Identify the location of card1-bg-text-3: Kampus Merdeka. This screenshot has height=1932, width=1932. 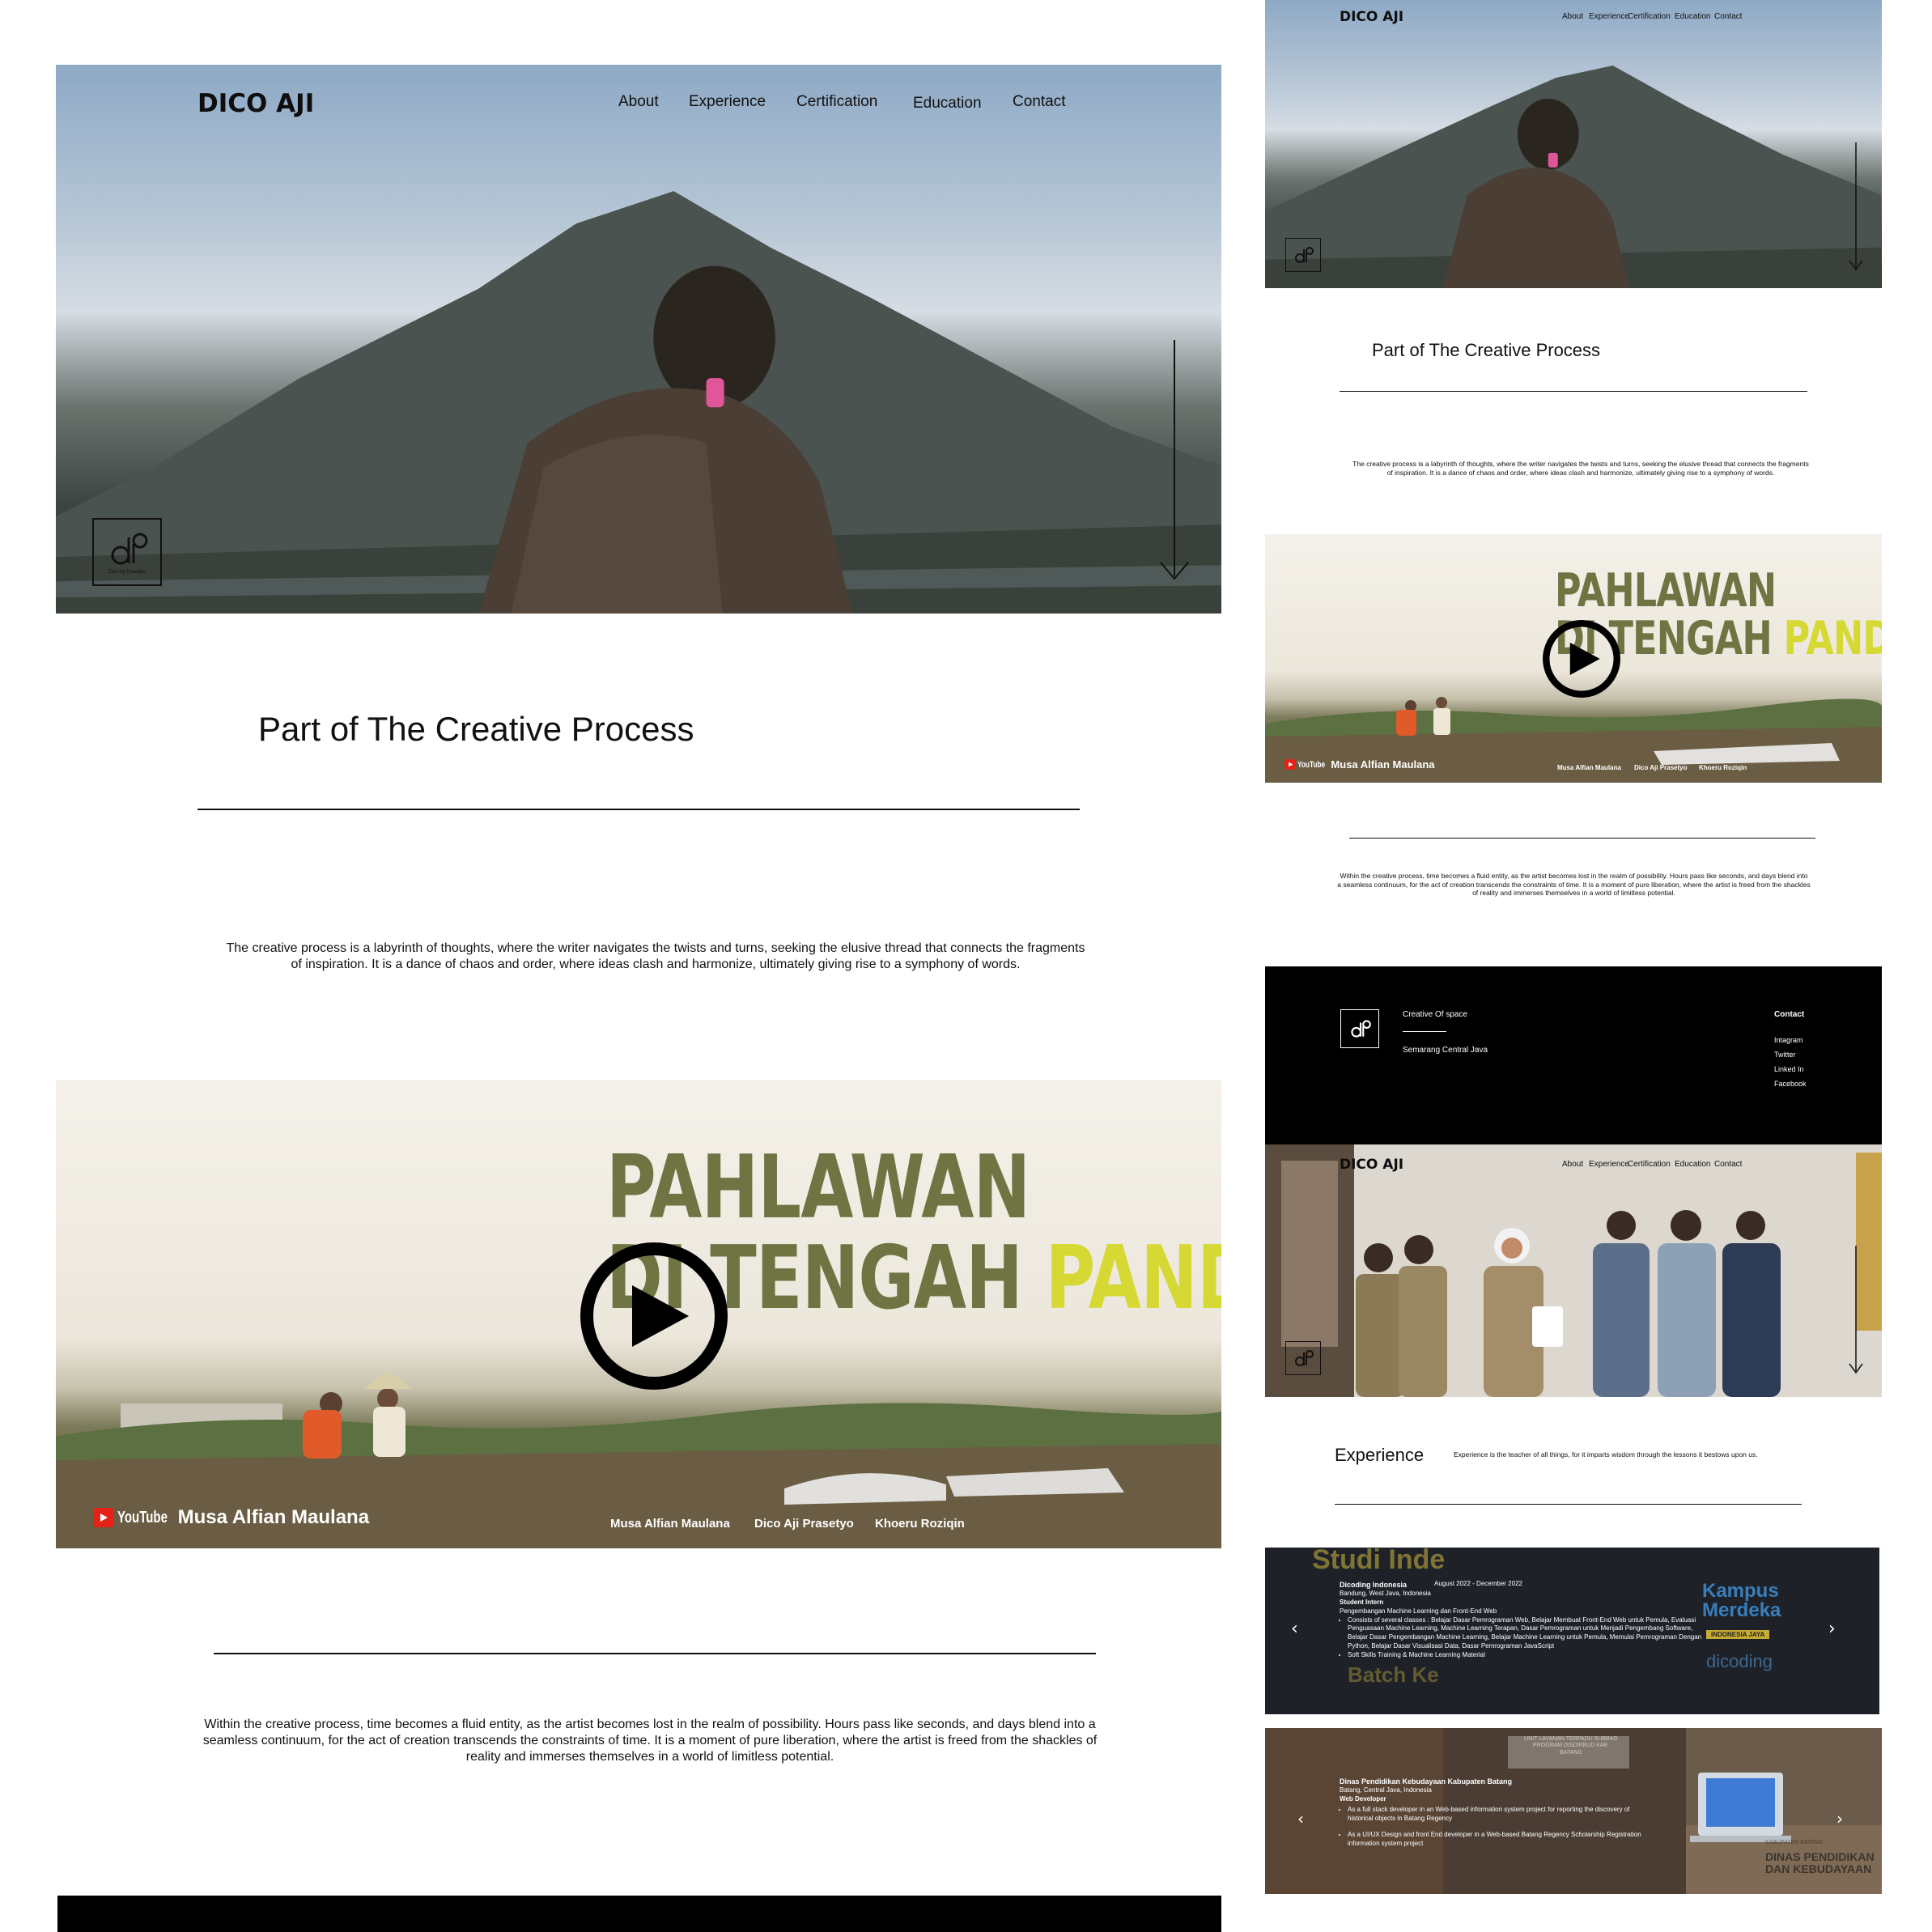
(1741, 1600).